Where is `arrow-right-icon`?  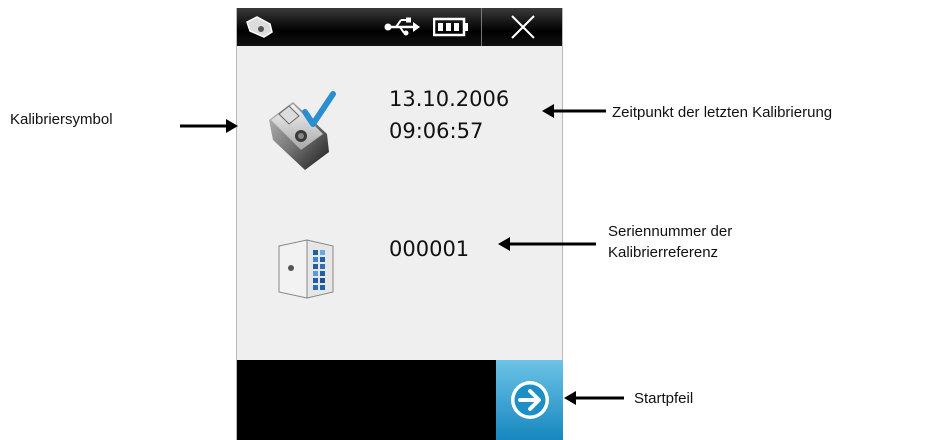
arrow-right-icon is located at coordinates (529, 400).